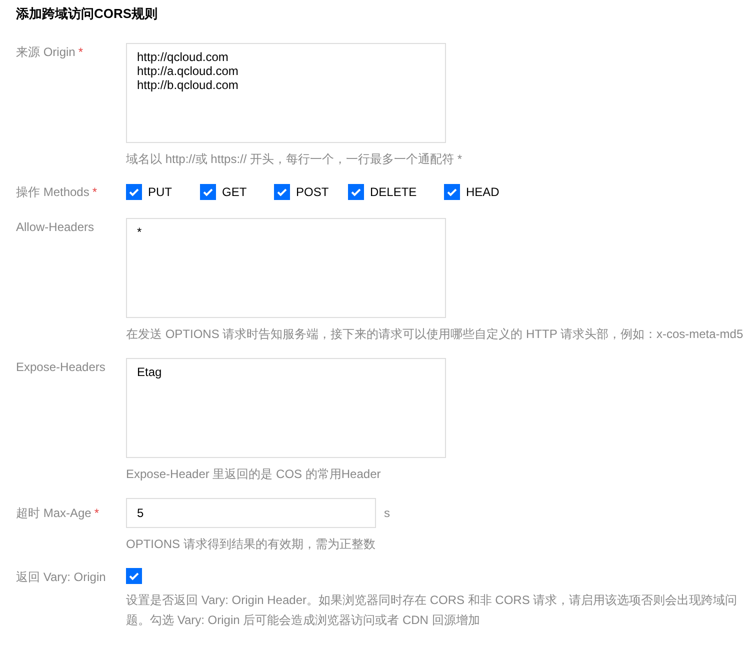 The height and width of the screenshot is (667, 750). Describe the element at coordinates (251, 513) in the screenshot. I see `input-field: 5` at that location.